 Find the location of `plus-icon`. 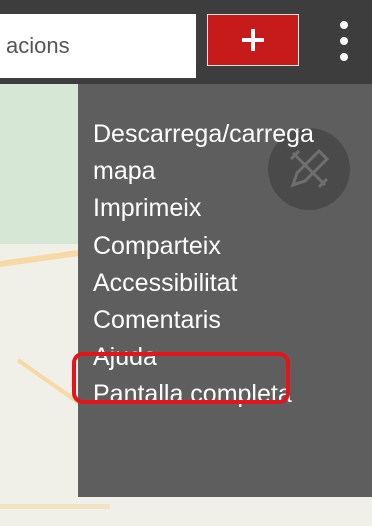

plus-icon is located at coordinates (253, 40).